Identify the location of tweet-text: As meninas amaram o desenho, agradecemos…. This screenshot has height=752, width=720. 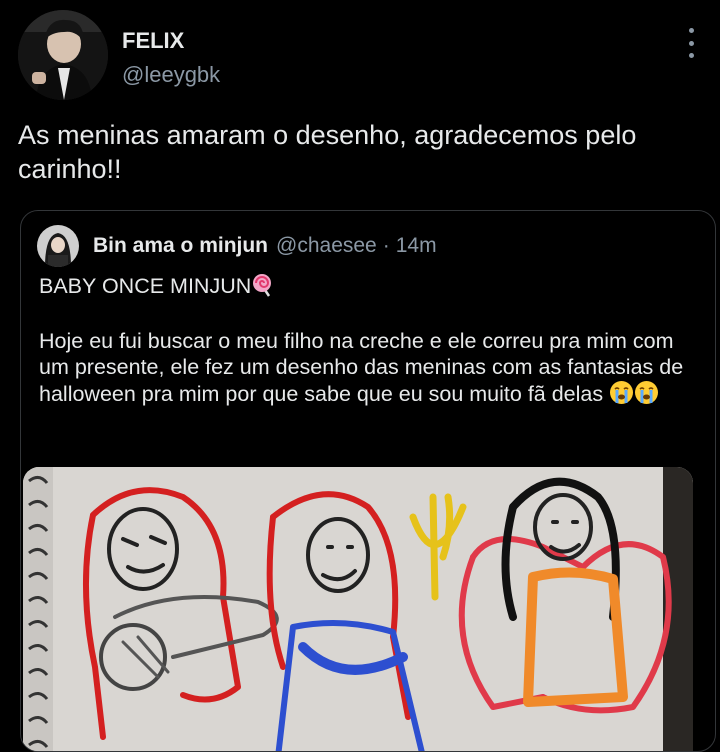
(327, 152).